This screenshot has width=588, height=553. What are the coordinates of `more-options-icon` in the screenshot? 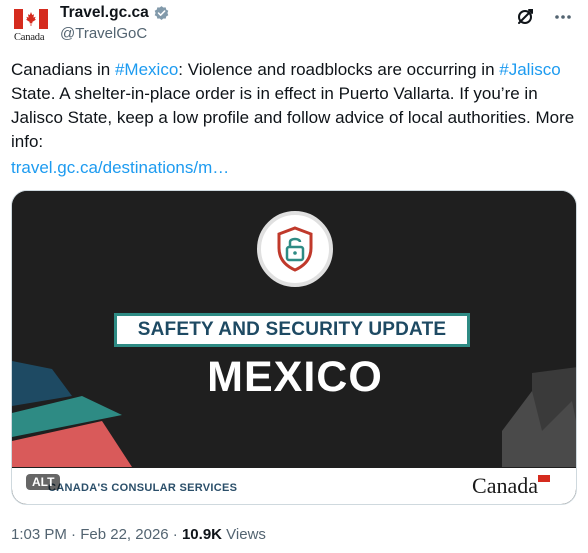 It's located at (563, 17).